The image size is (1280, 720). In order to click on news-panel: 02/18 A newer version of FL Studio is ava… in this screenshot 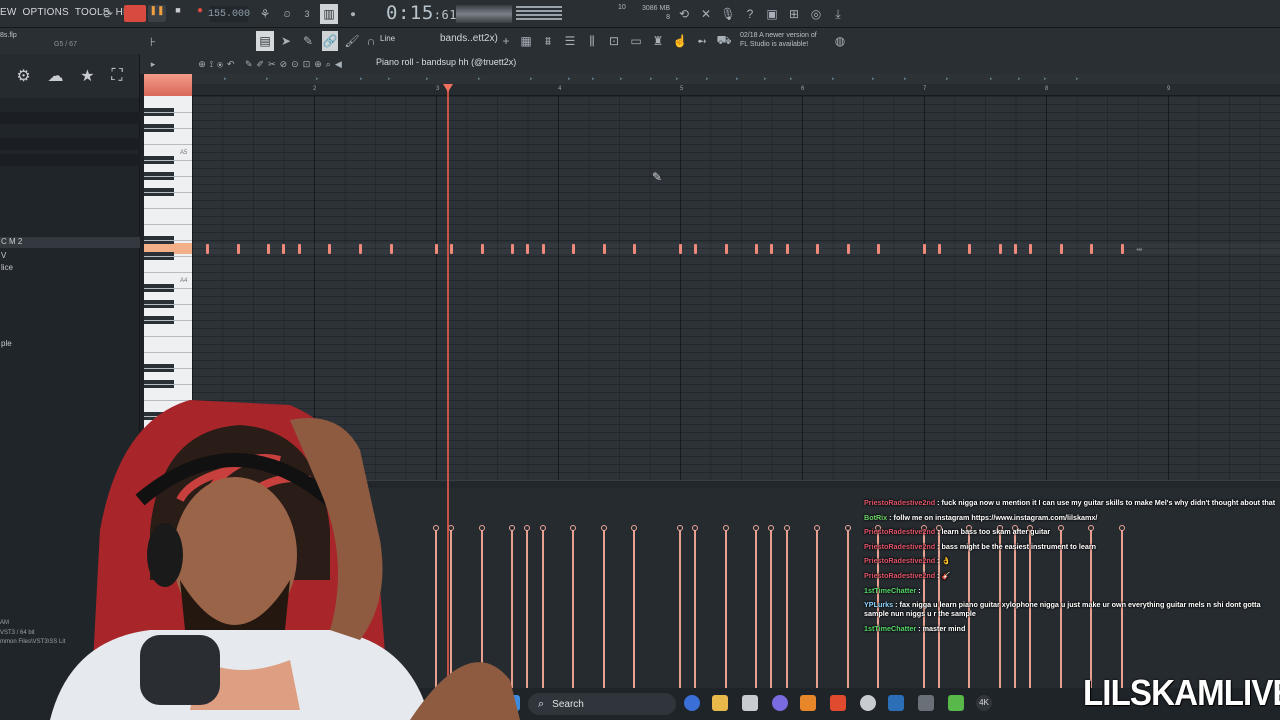, I will do `click(790, 40)`.